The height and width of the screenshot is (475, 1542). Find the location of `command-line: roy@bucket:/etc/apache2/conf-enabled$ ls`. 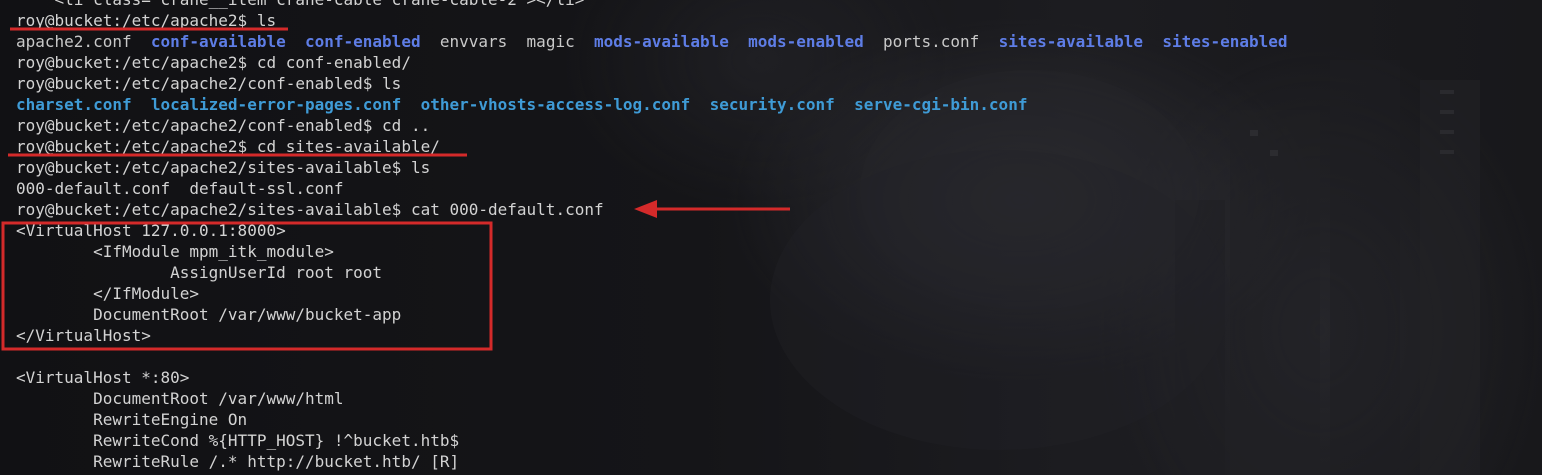

command-line: roy@bucket:/etc/apache2/conf-enabled$ ls is located at coordinates (209, 83).